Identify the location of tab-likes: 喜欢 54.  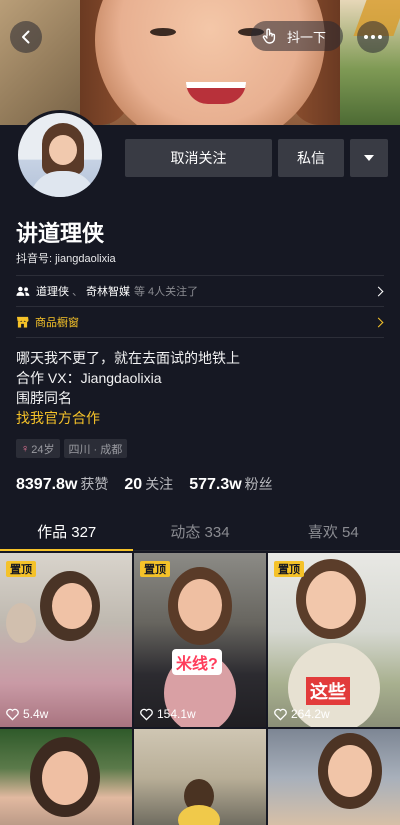
(333, 532).